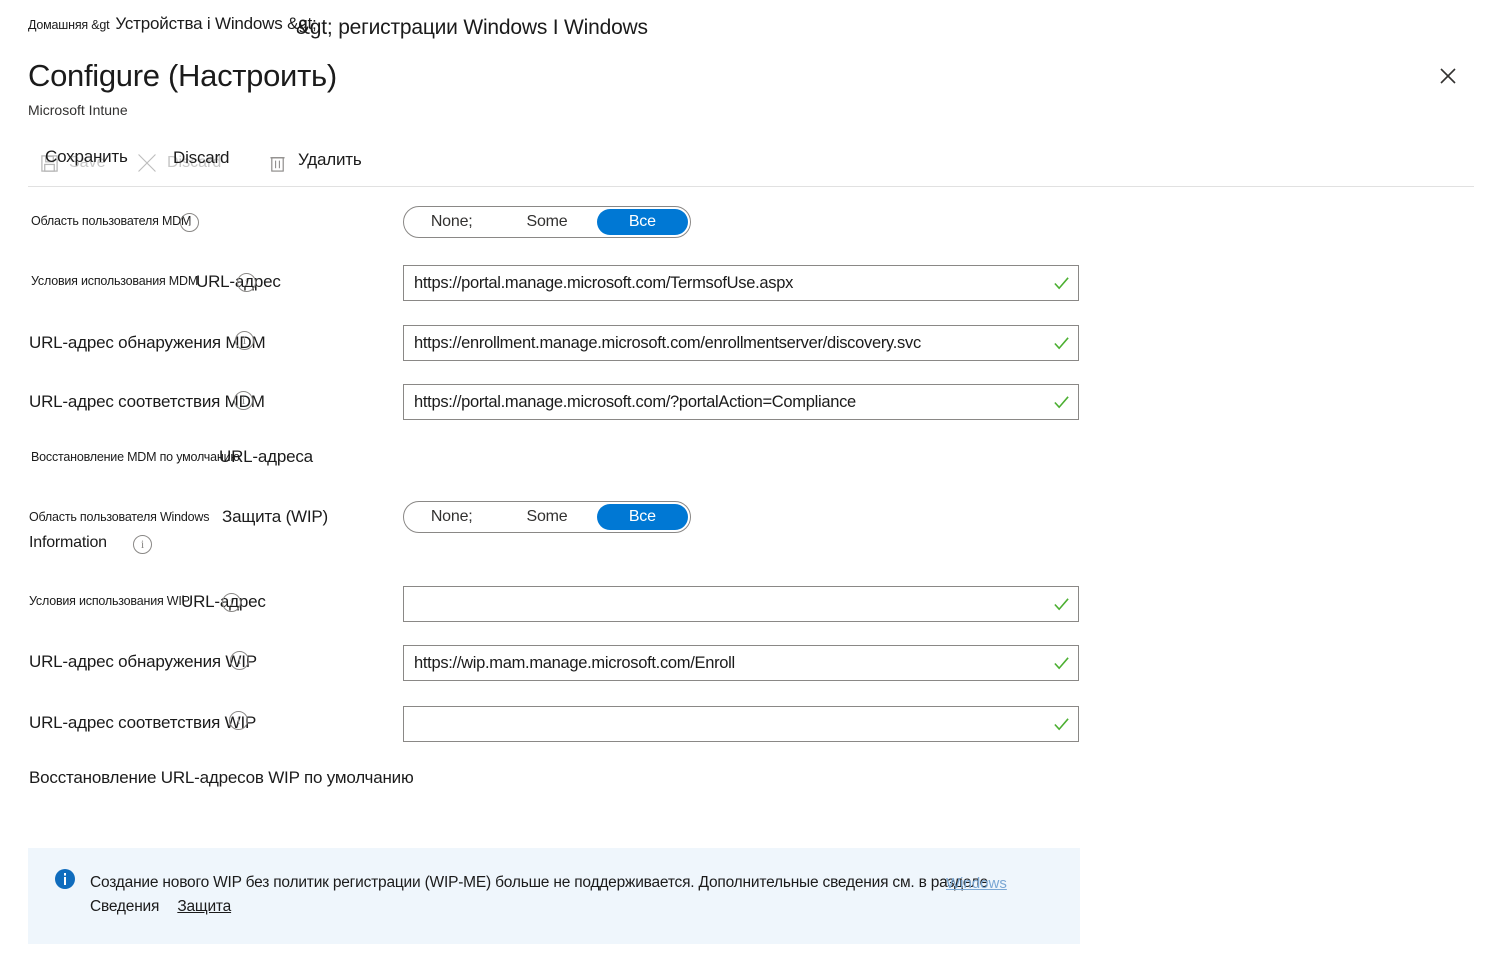  Describe the element at coordinates (330, 160) in the screenshot. I see `delete-button-label: Удалить` at that location.